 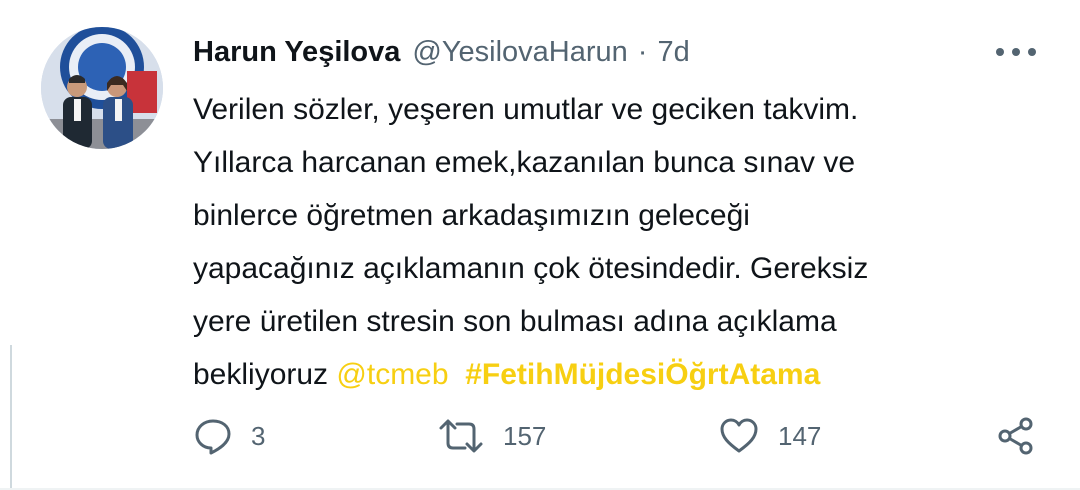 What do you see at coordinates (519, 52) in the screenshot?
I see `author-handle: @YesilovaHarun` at bounding box center [519, 52].